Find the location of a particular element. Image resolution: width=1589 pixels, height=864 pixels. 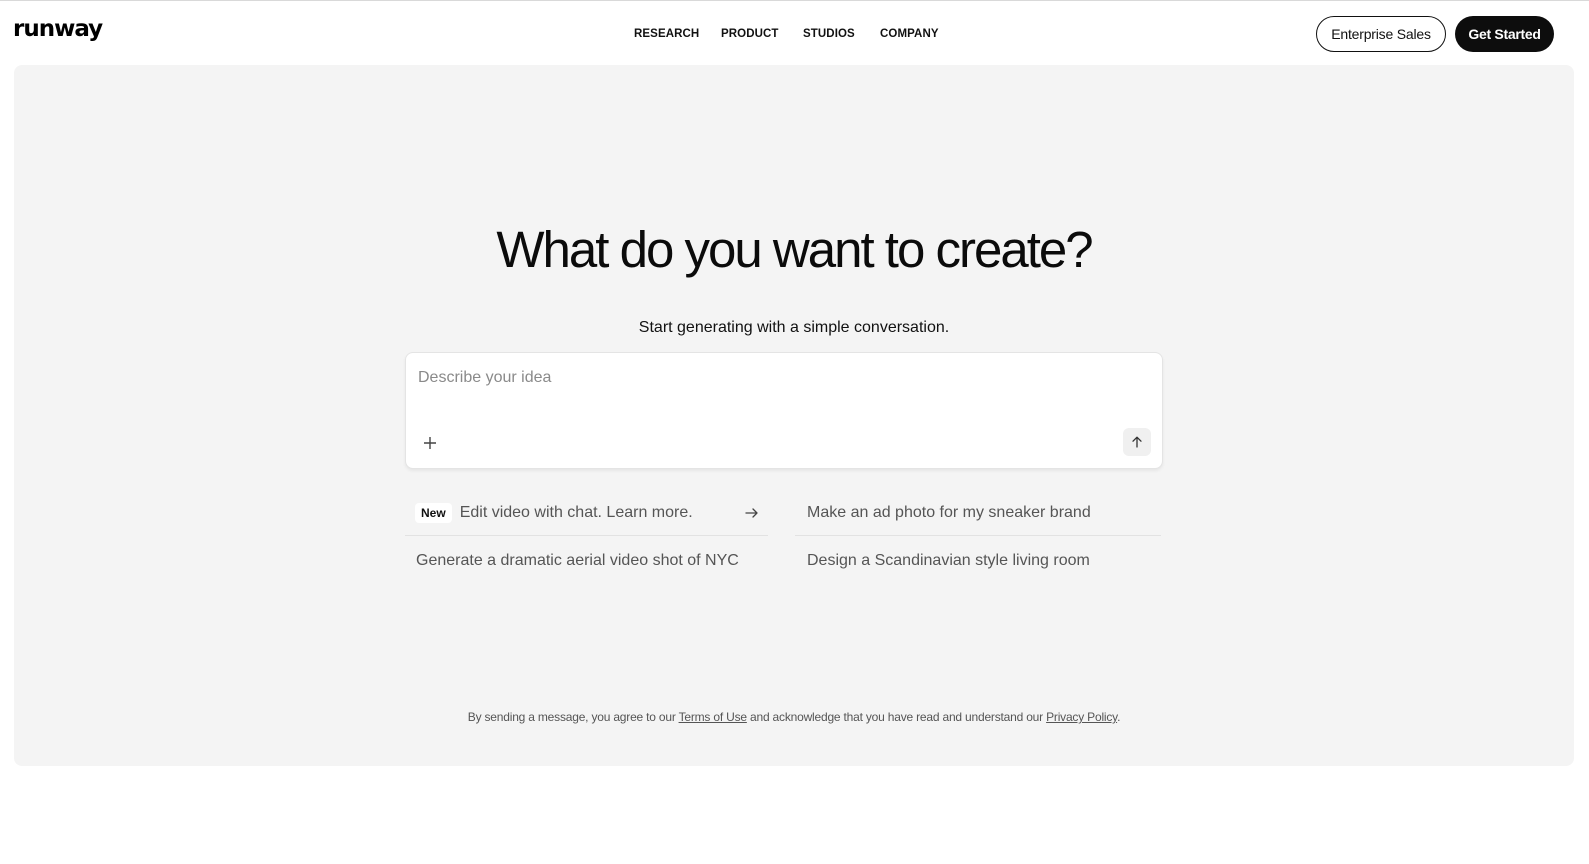

suggestion-living-room: Design a Scandinavian style living room is located at coordinates (978, 560).